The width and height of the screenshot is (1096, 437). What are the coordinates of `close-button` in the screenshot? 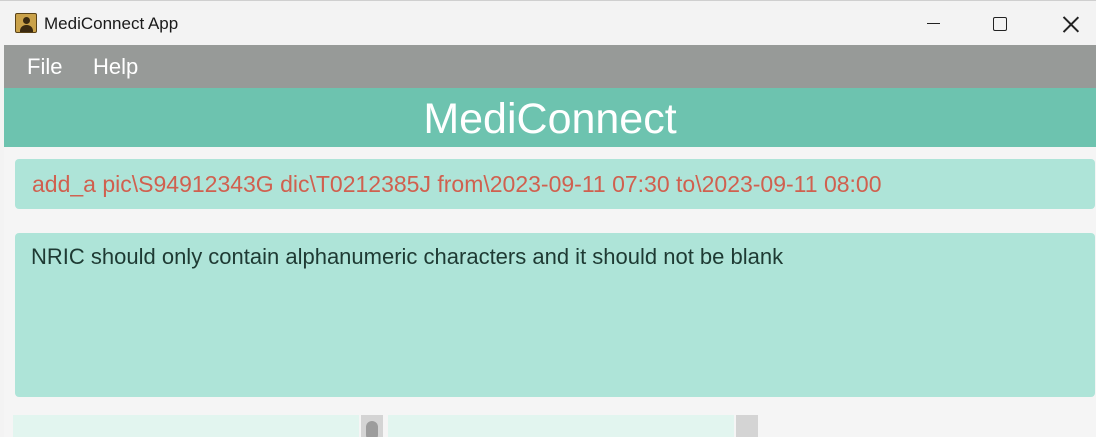 It's located at (1071, 23).